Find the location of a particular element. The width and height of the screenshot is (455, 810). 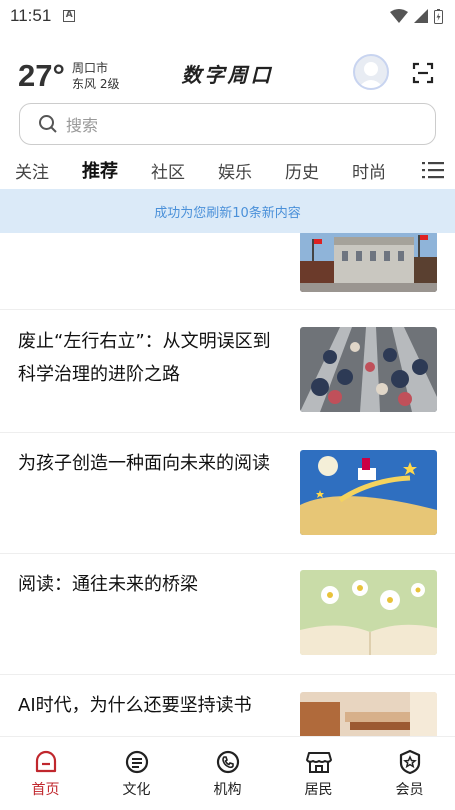

nav-member: 会员 is located at coordinates (409, 773).